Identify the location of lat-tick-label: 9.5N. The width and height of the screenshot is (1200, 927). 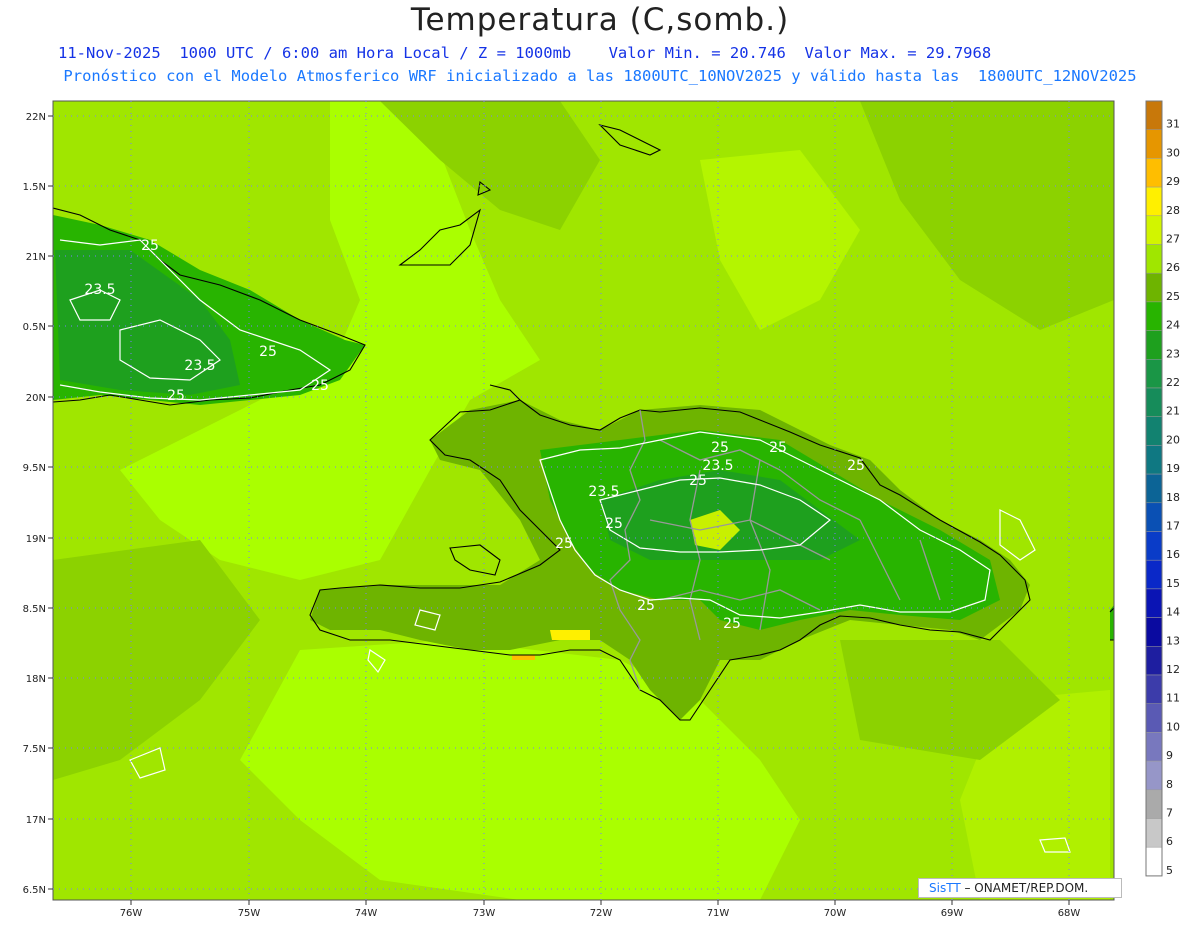
(34, 468).